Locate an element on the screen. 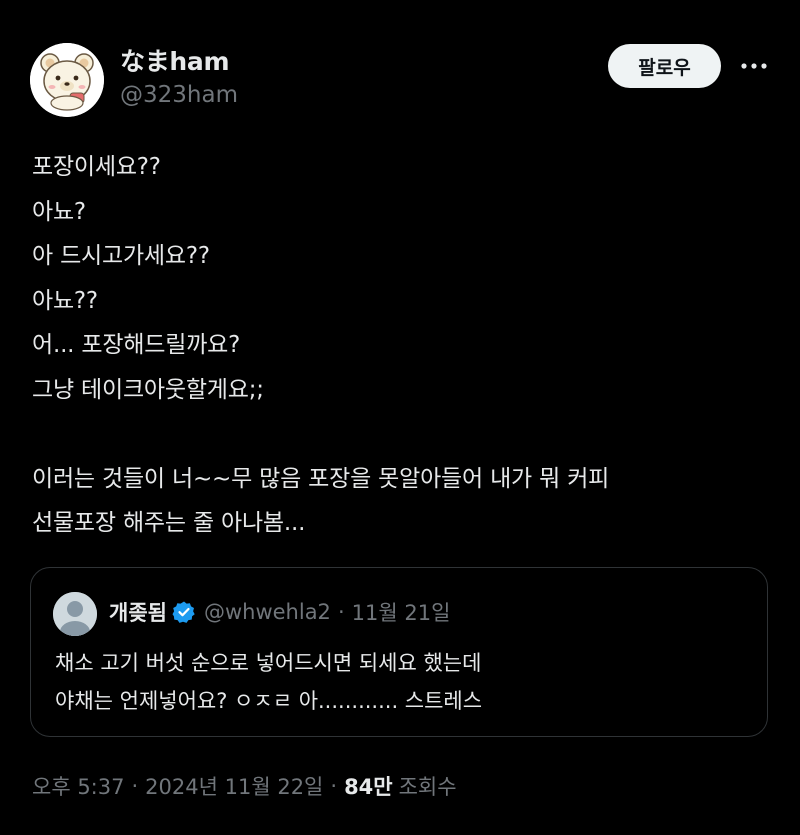 The height and width of the screenshot is (835, 800). more-options-button is located at coordinates (754, 66).